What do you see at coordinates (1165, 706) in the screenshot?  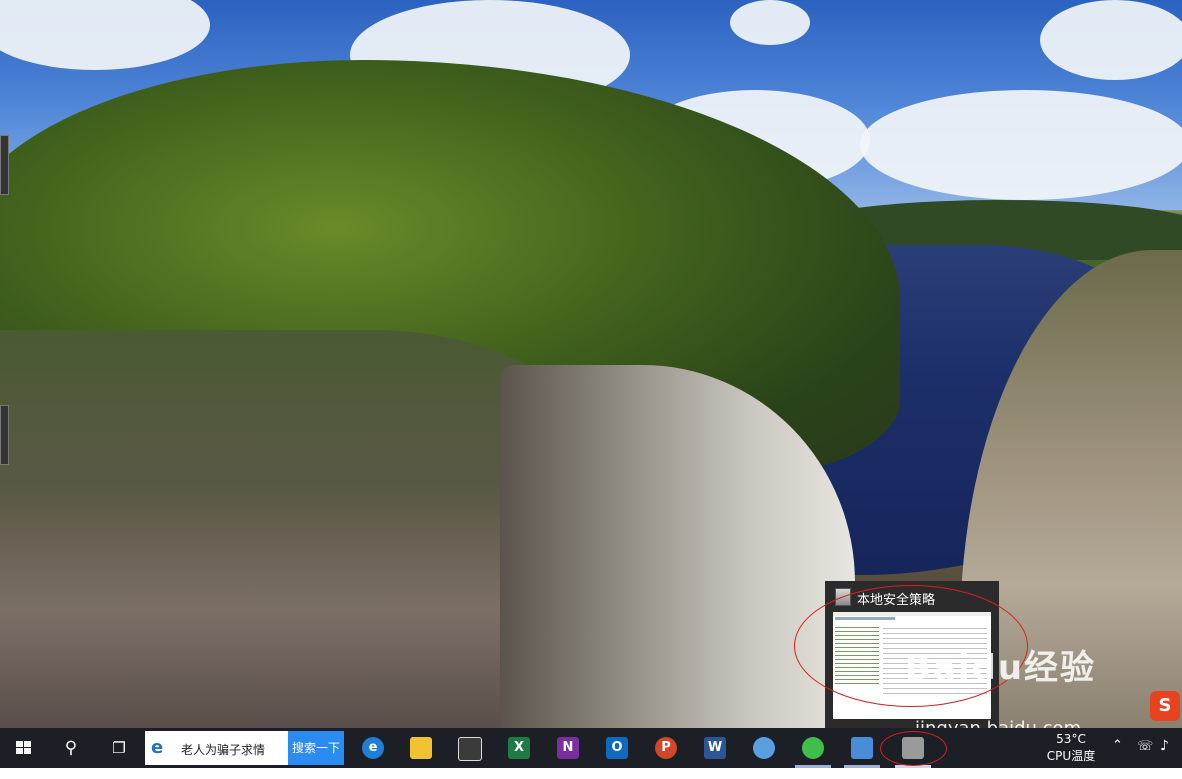 I see `sogou-ime-icon: S` at bounding box center [1165, 706].